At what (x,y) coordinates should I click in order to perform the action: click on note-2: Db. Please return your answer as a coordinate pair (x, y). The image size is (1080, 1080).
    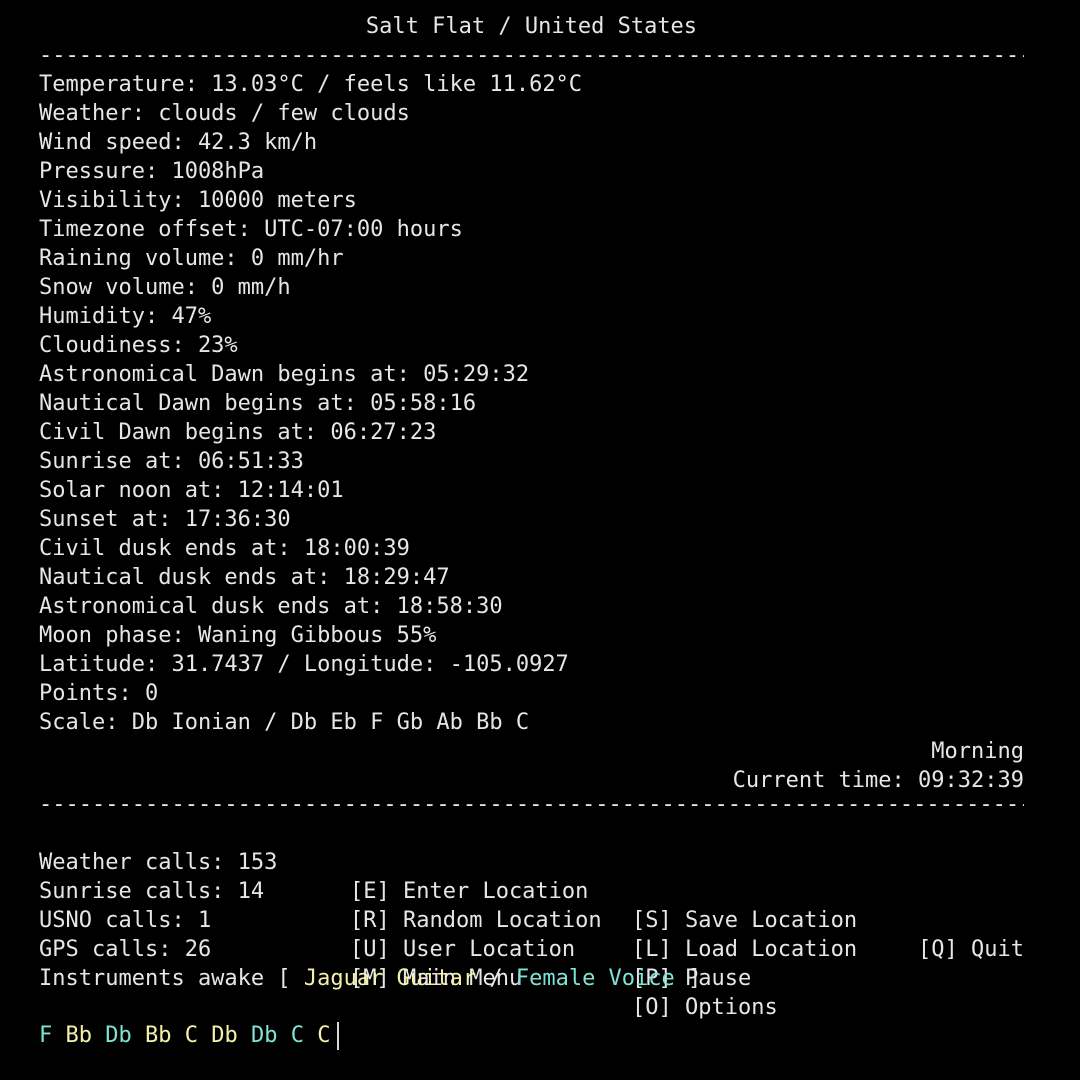
    Looking at the image, I should click on (118, 1035).